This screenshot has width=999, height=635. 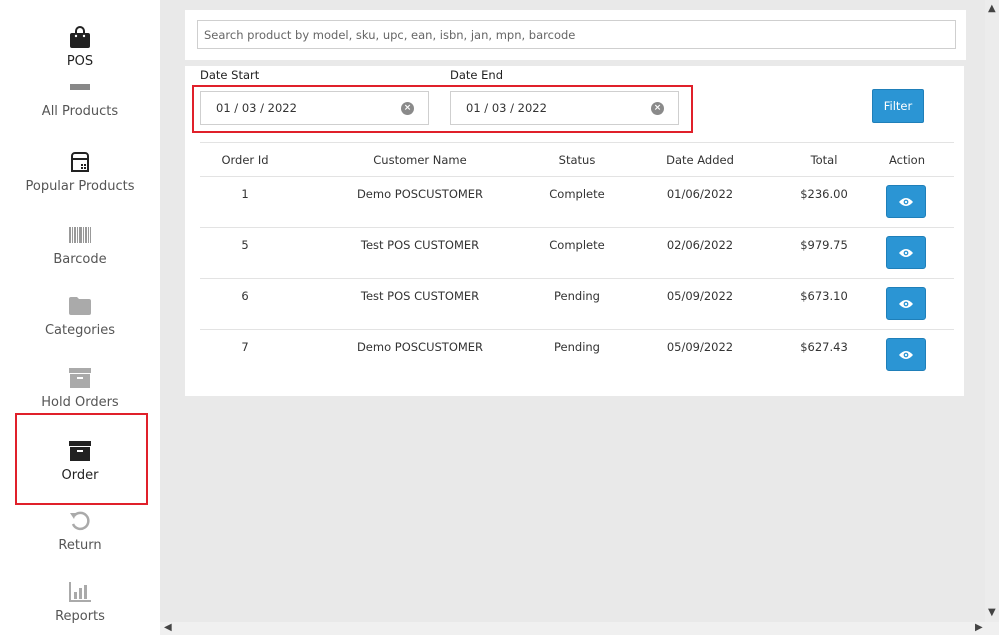 I want to click on shopping-bag-icon, so click(x=80, y=37).